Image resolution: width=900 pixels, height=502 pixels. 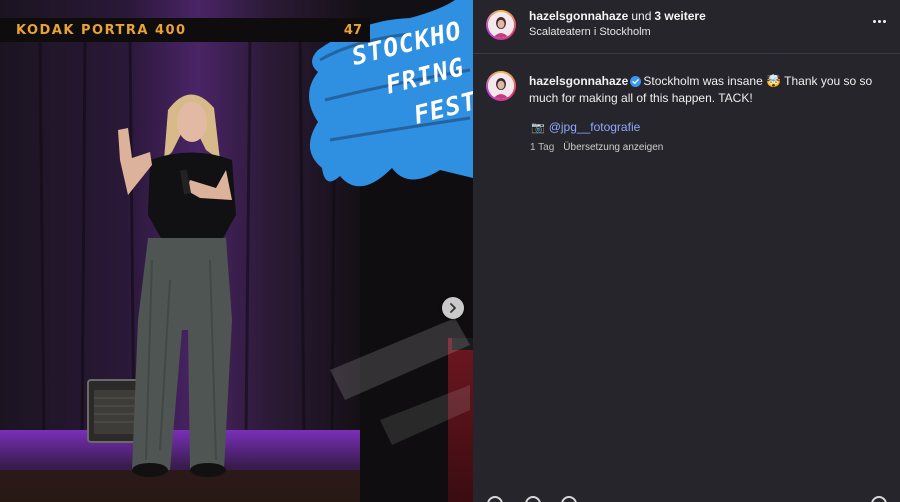 I want to click on post-age: 1 Tag, so click(x=542, y=147).